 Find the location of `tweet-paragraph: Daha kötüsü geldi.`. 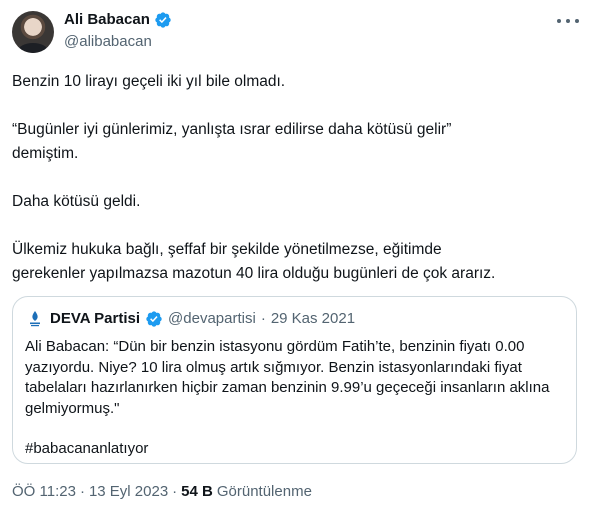

tweet-paragraph: Daha kötüsü geldi. is located at coordinates (76, 201).